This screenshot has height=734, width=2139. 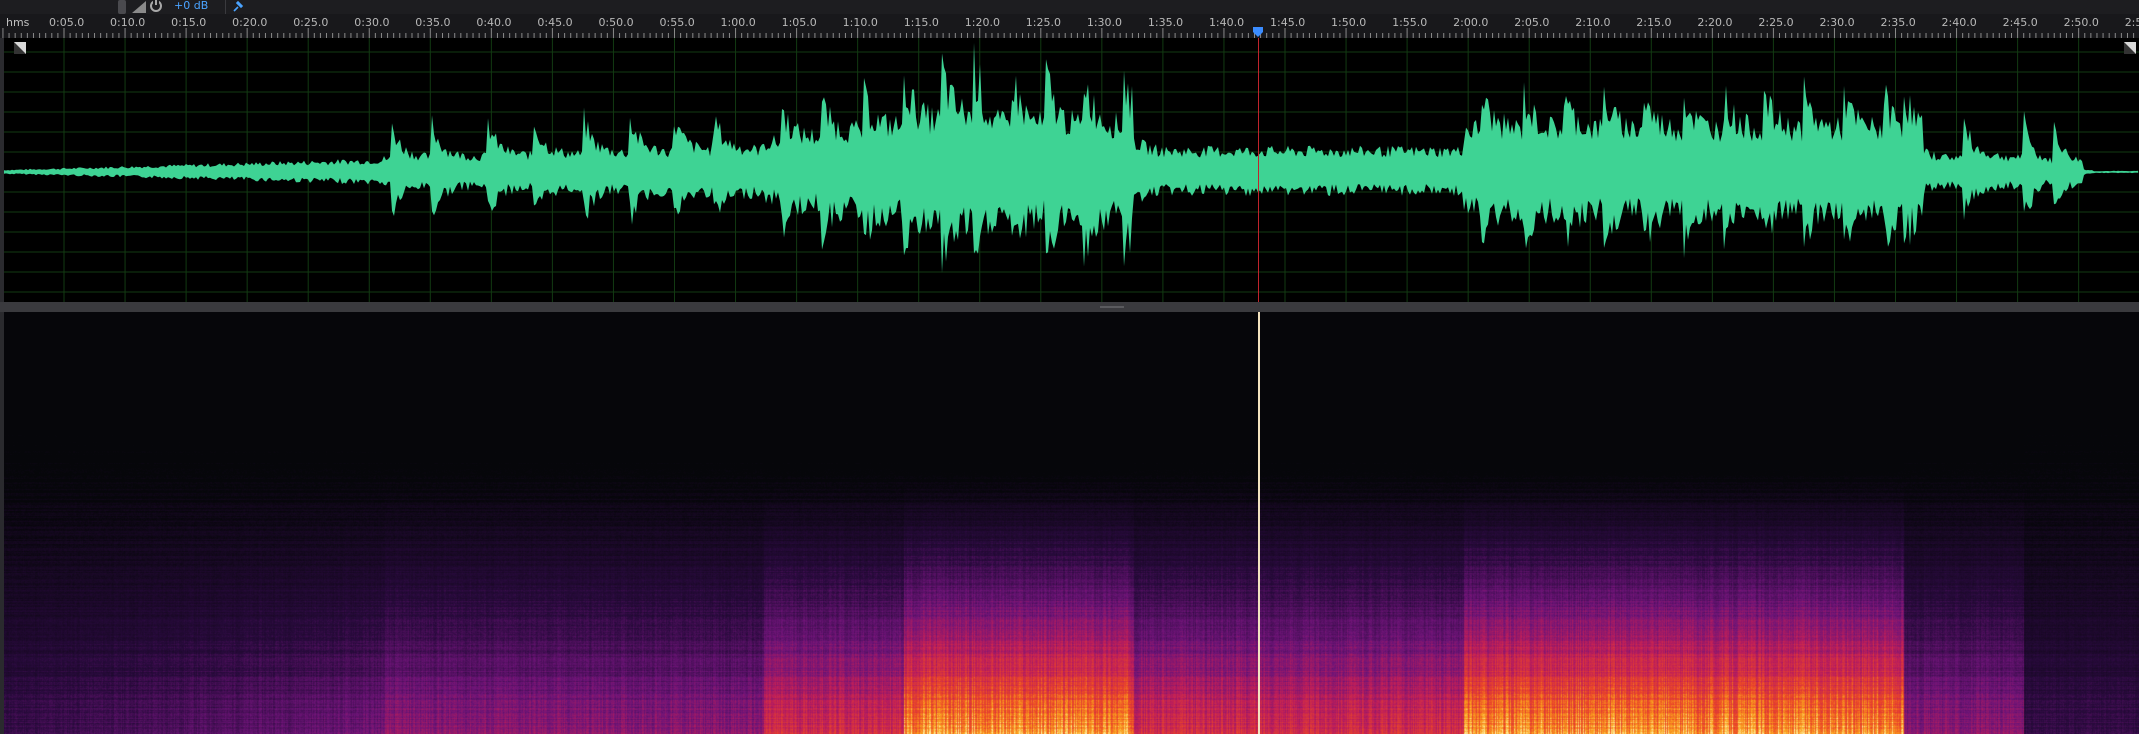 I want to click on ruler-tick-label: 1:35.0, so click(x=1165, y=22).